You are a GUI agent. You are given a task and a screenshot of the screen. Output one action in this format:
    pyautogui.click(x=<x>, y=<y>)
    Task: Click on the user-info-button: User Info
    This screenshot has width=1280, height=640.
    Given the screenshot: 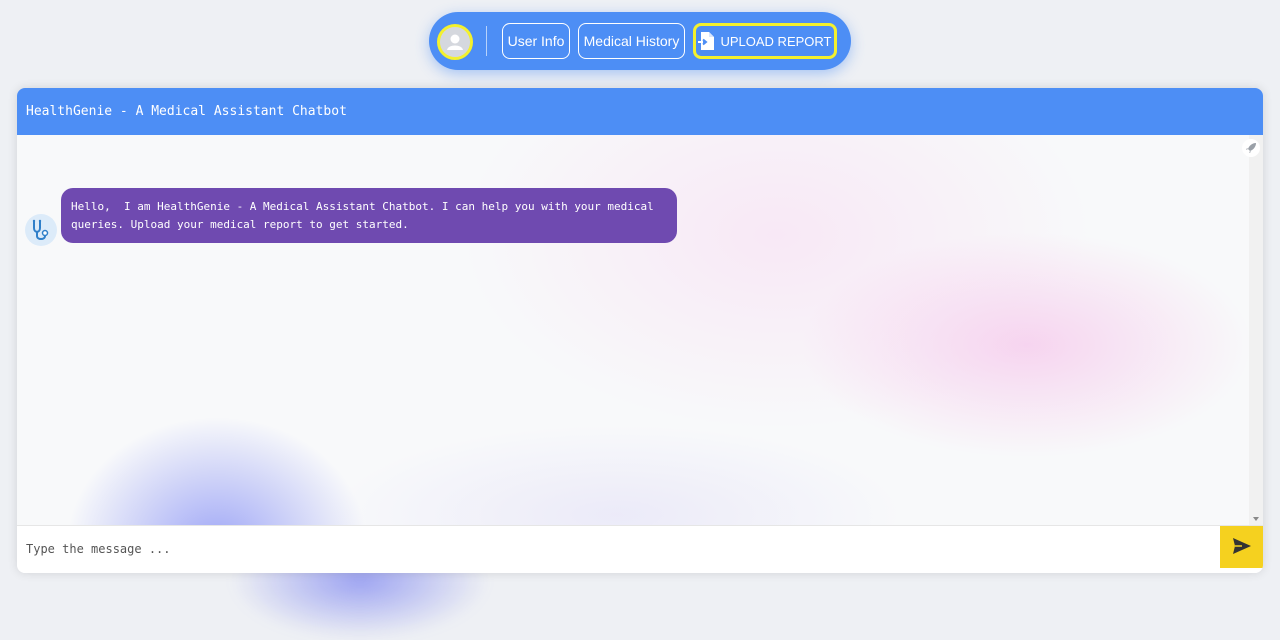 What is the action you would take?
    pyautogui.click(x=536, y=41)
    